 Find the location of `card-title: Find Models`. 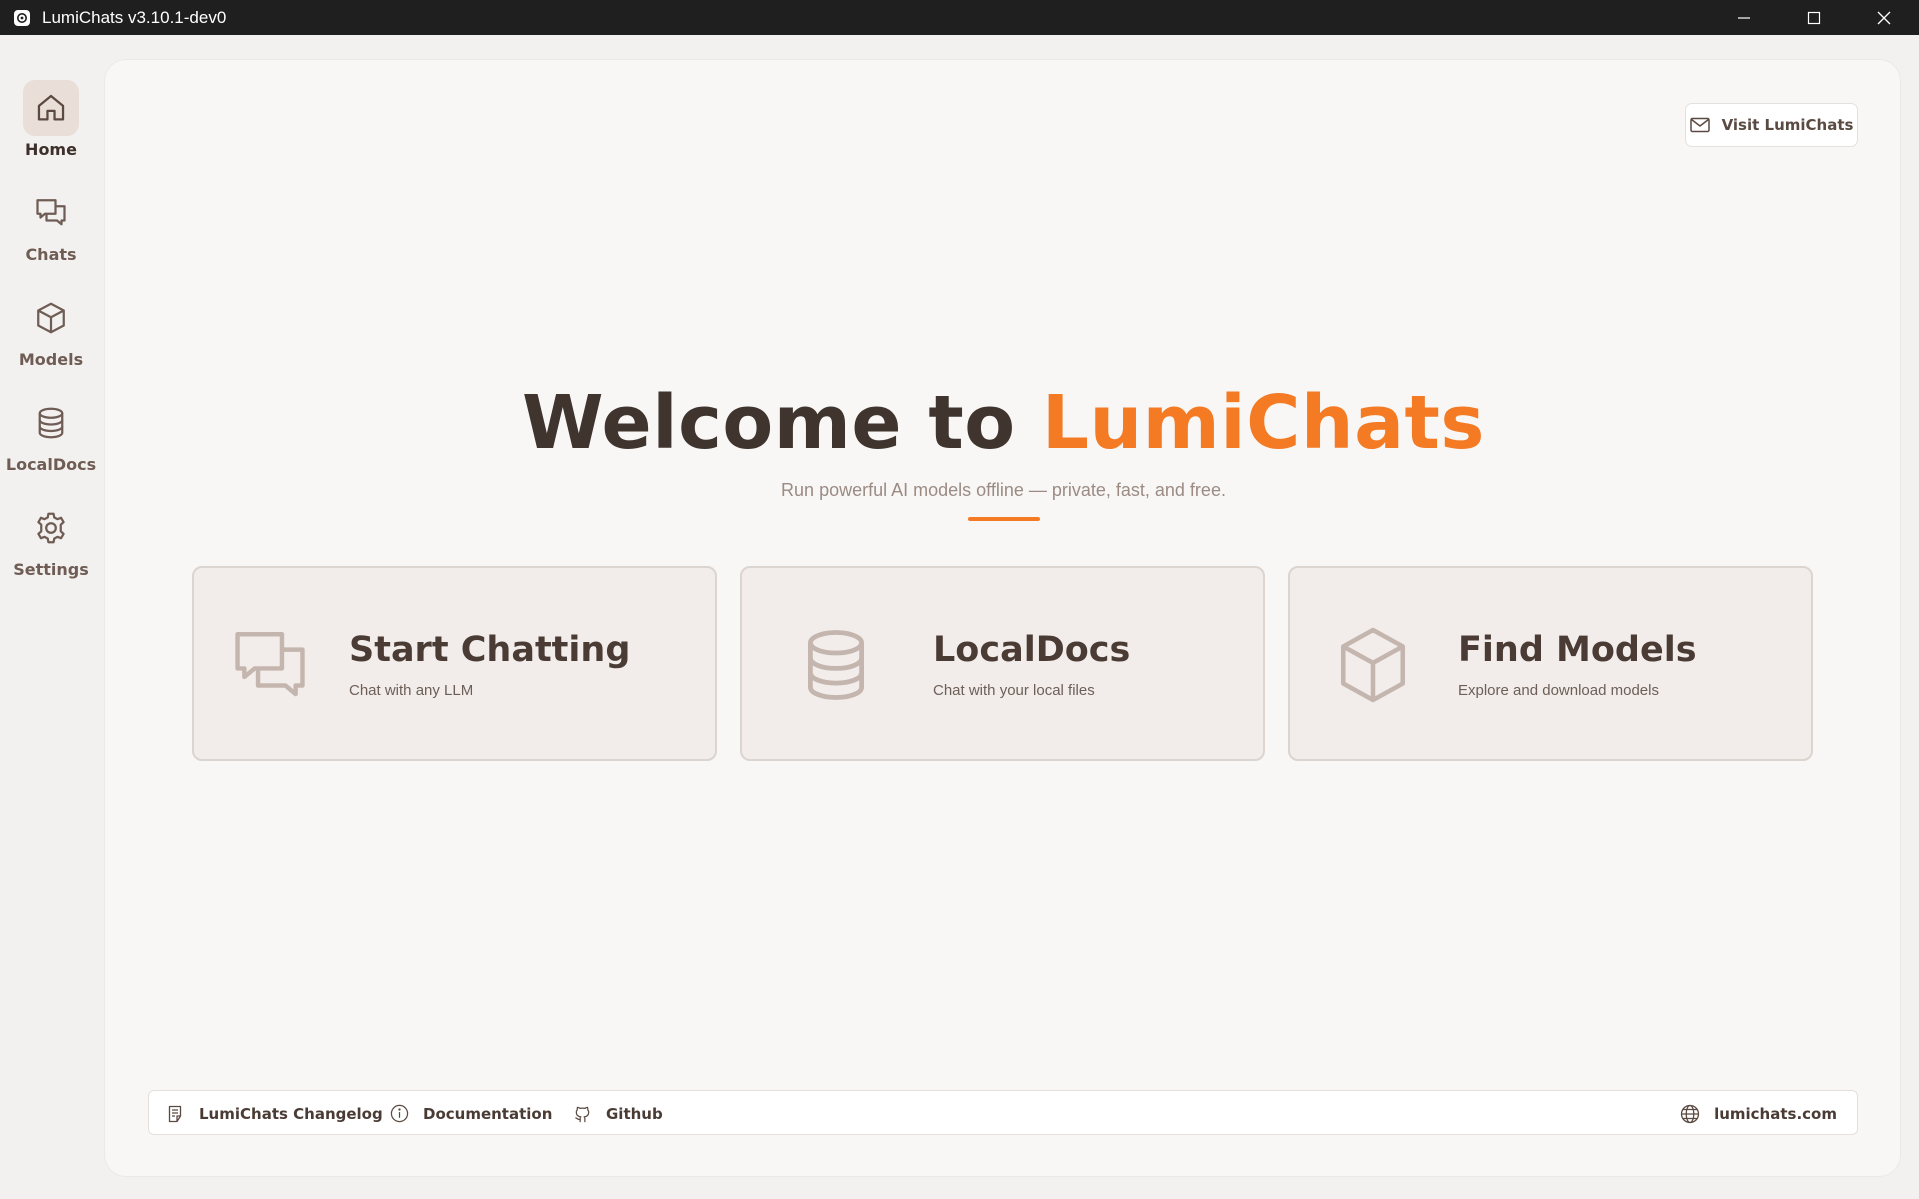

card-title: Find Models is located at coordinates (1577, 650).